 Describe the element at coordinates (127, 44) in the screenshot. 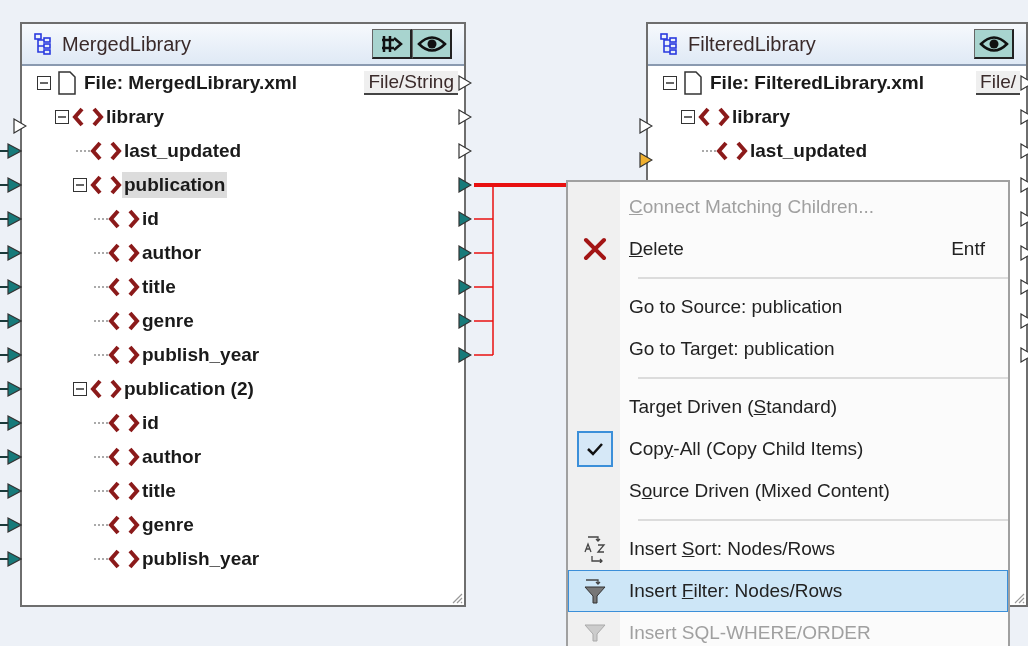

I see `component-title: MergedLibrary` at that location.